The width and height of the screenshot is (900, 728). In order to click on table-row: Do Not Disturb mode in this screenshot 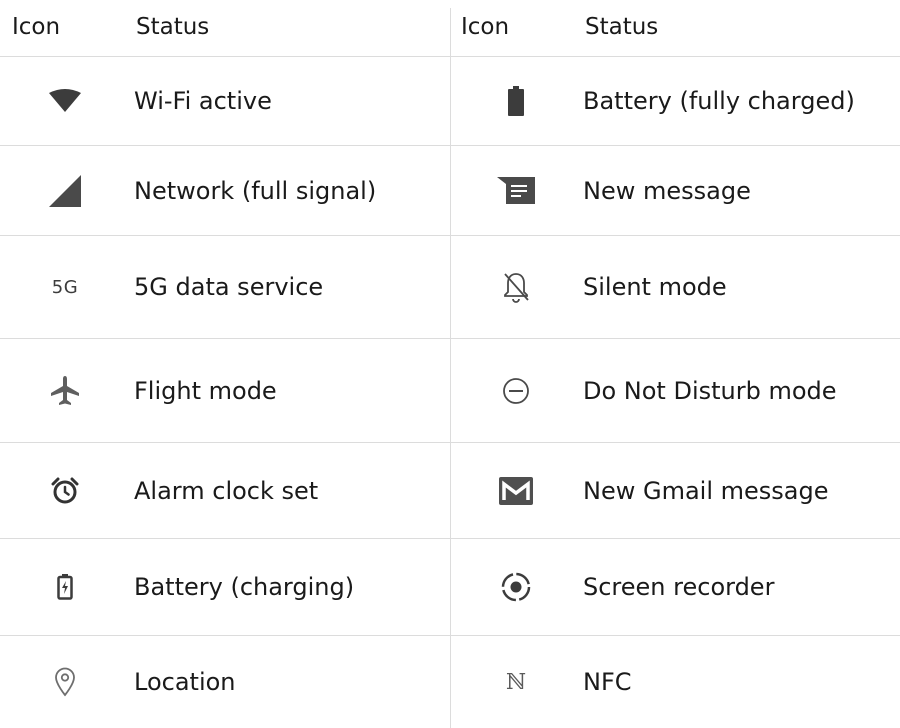, I will do `click(675, 391)`.